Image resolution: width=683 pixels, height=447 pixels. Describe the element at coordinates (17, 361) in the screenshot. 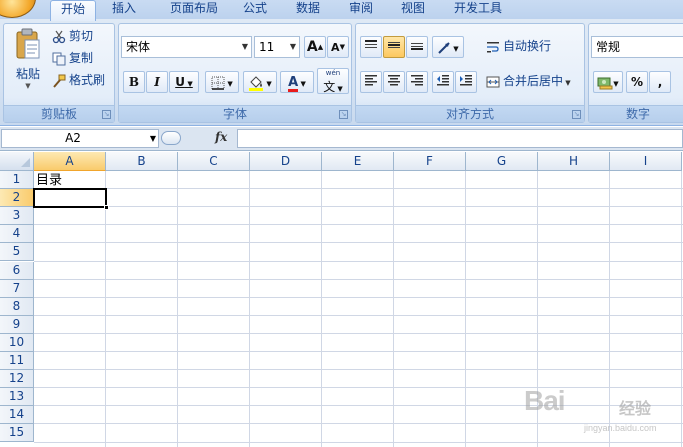

I see `row-header-11: 11` at that location.